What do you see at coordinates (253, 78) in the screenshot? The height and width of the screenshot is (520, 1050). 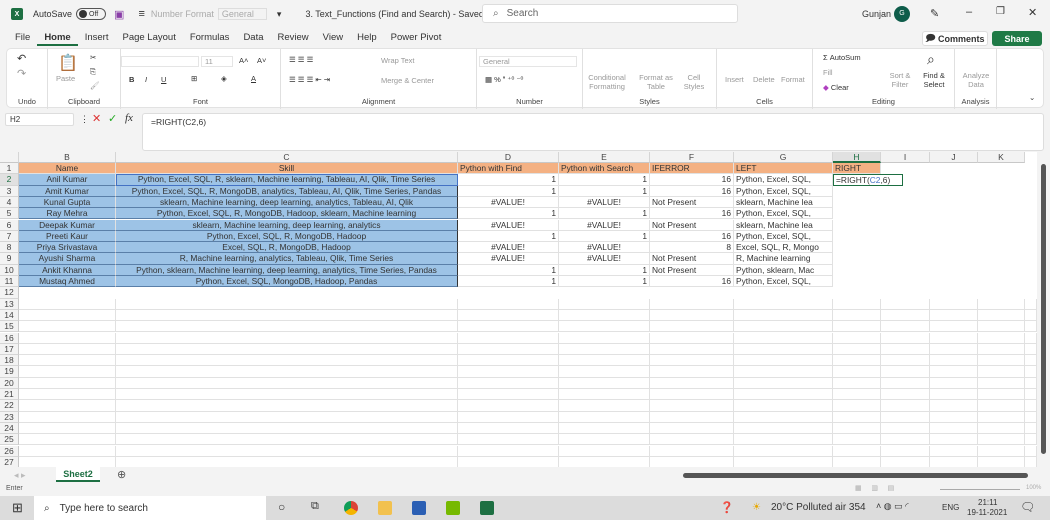 I see `font-color-icon: A` at bounding box center [253, 78].